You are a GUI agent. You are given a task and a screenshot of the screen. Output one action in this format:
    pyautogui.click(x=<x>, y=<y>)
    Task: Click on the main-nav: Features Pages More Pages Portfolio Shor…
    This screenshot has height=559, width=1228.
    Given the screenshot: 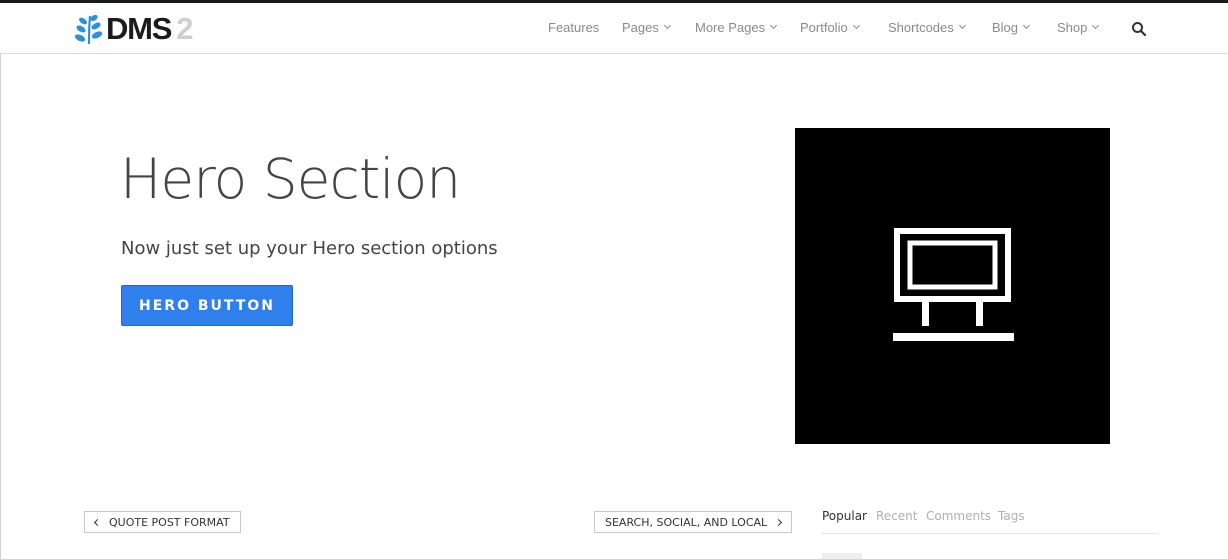 What is the action you would take?
    pyautogui.click(x=614, y=28)
    